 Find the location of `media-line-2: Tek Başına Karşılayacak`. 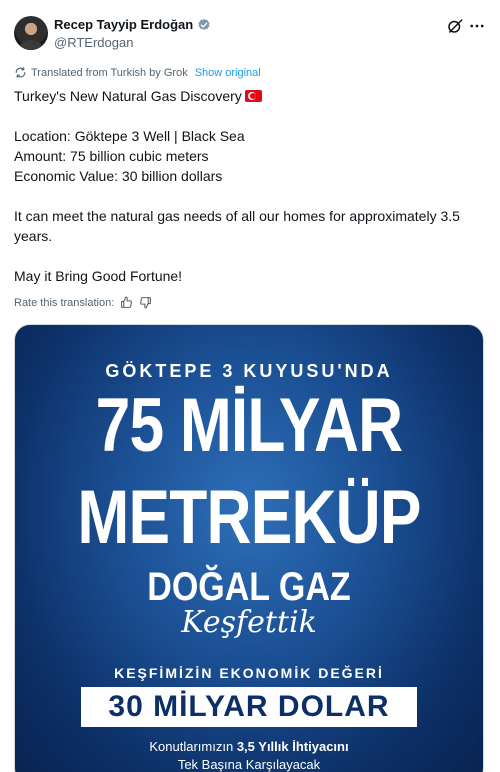

media-line-2: Tek Başına Karşılayacak is located at coordinates (249, 764).